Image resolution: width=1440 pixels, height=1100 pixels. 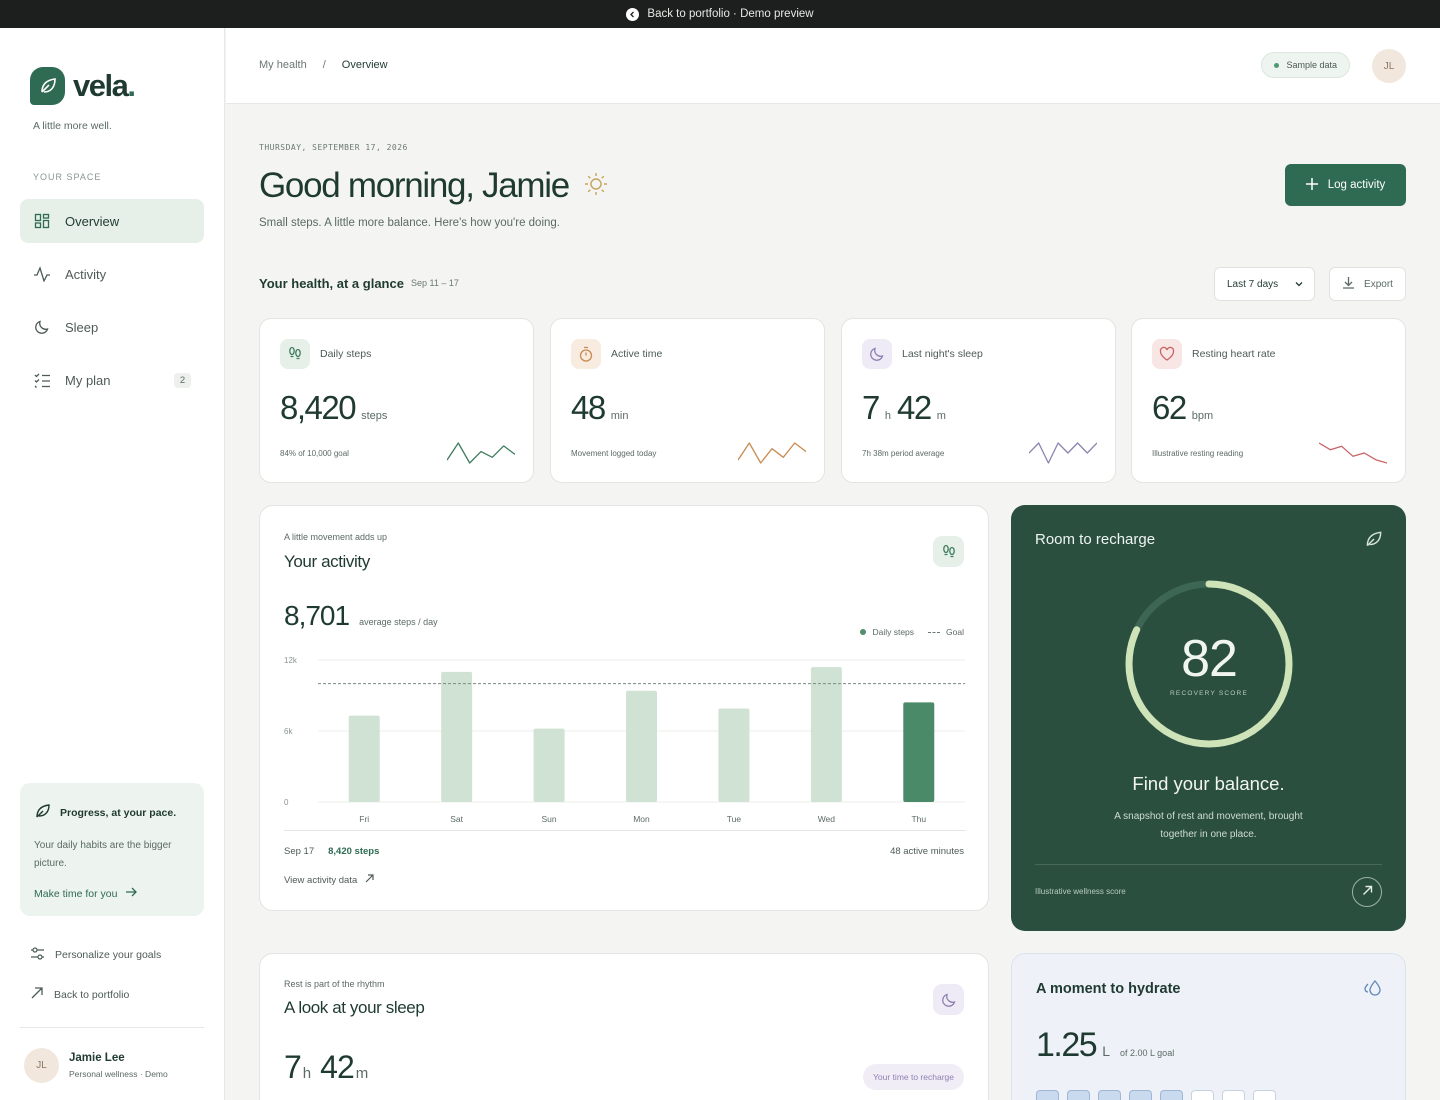 I want to click on sun-icon, so click(x=596, y=186).